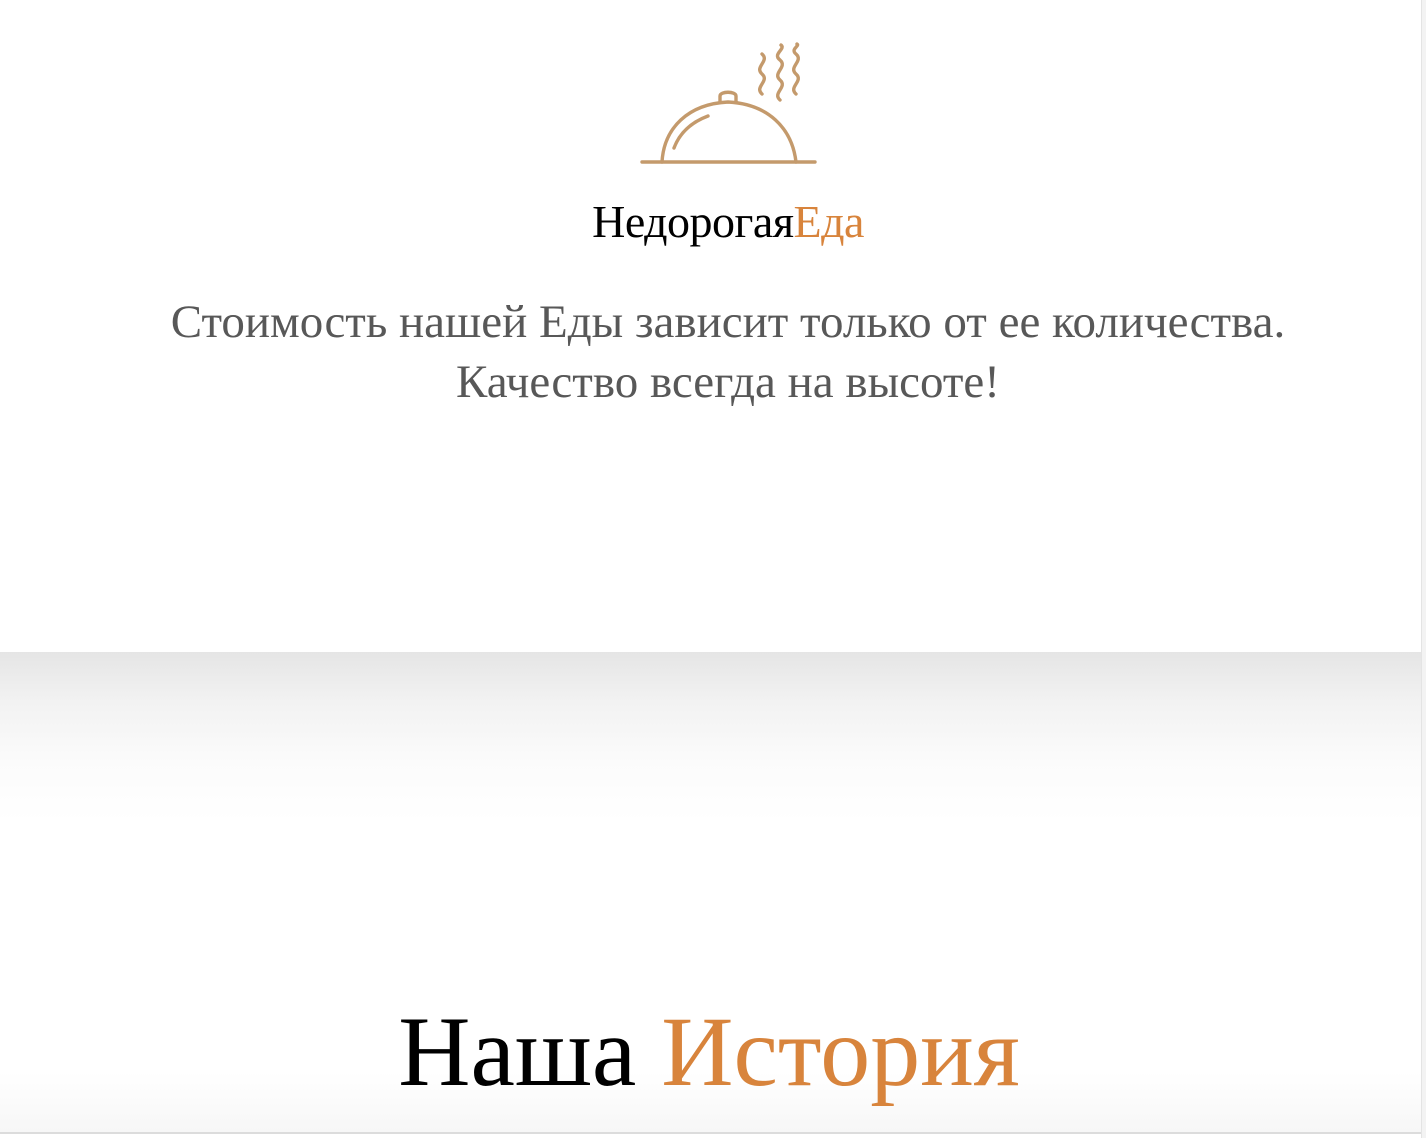 The width and height of the screenshot is (1426, 1138). I want to click on tagline-line-2: Качество всегда на высоте!, so click(728, 382).